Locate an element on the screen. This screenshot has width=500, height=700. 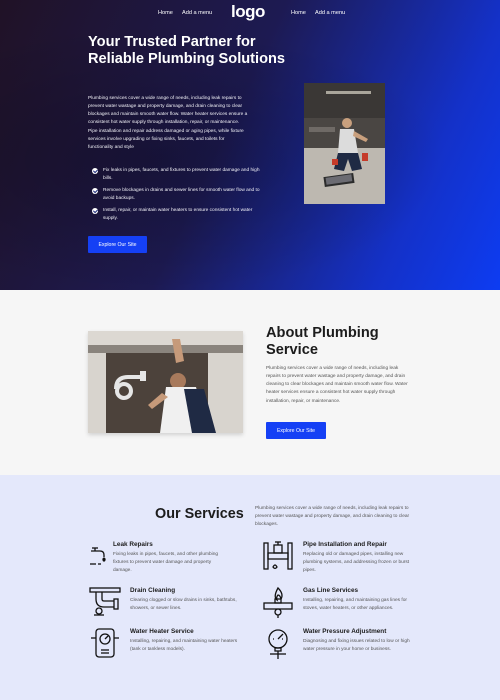
service-title: Water Heater Service is located at coordinates (162, 631).